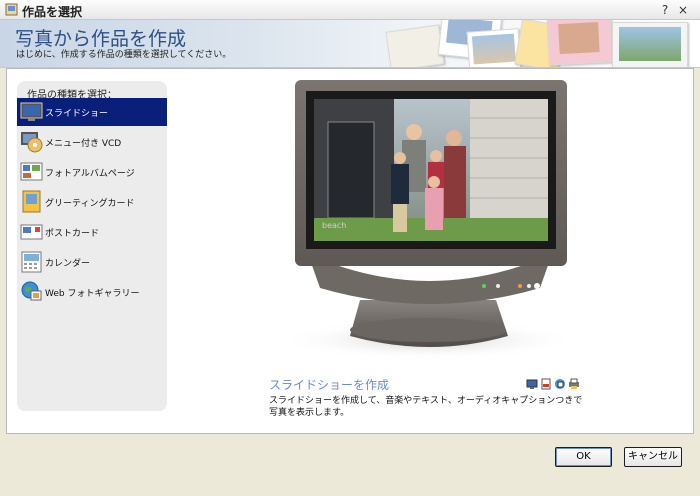 This screenshot has height=496, width=700. What do you see at coordinates (31, 111) in the screenshot?
I see `slideshow-icon` at bounding box center [31, 111].